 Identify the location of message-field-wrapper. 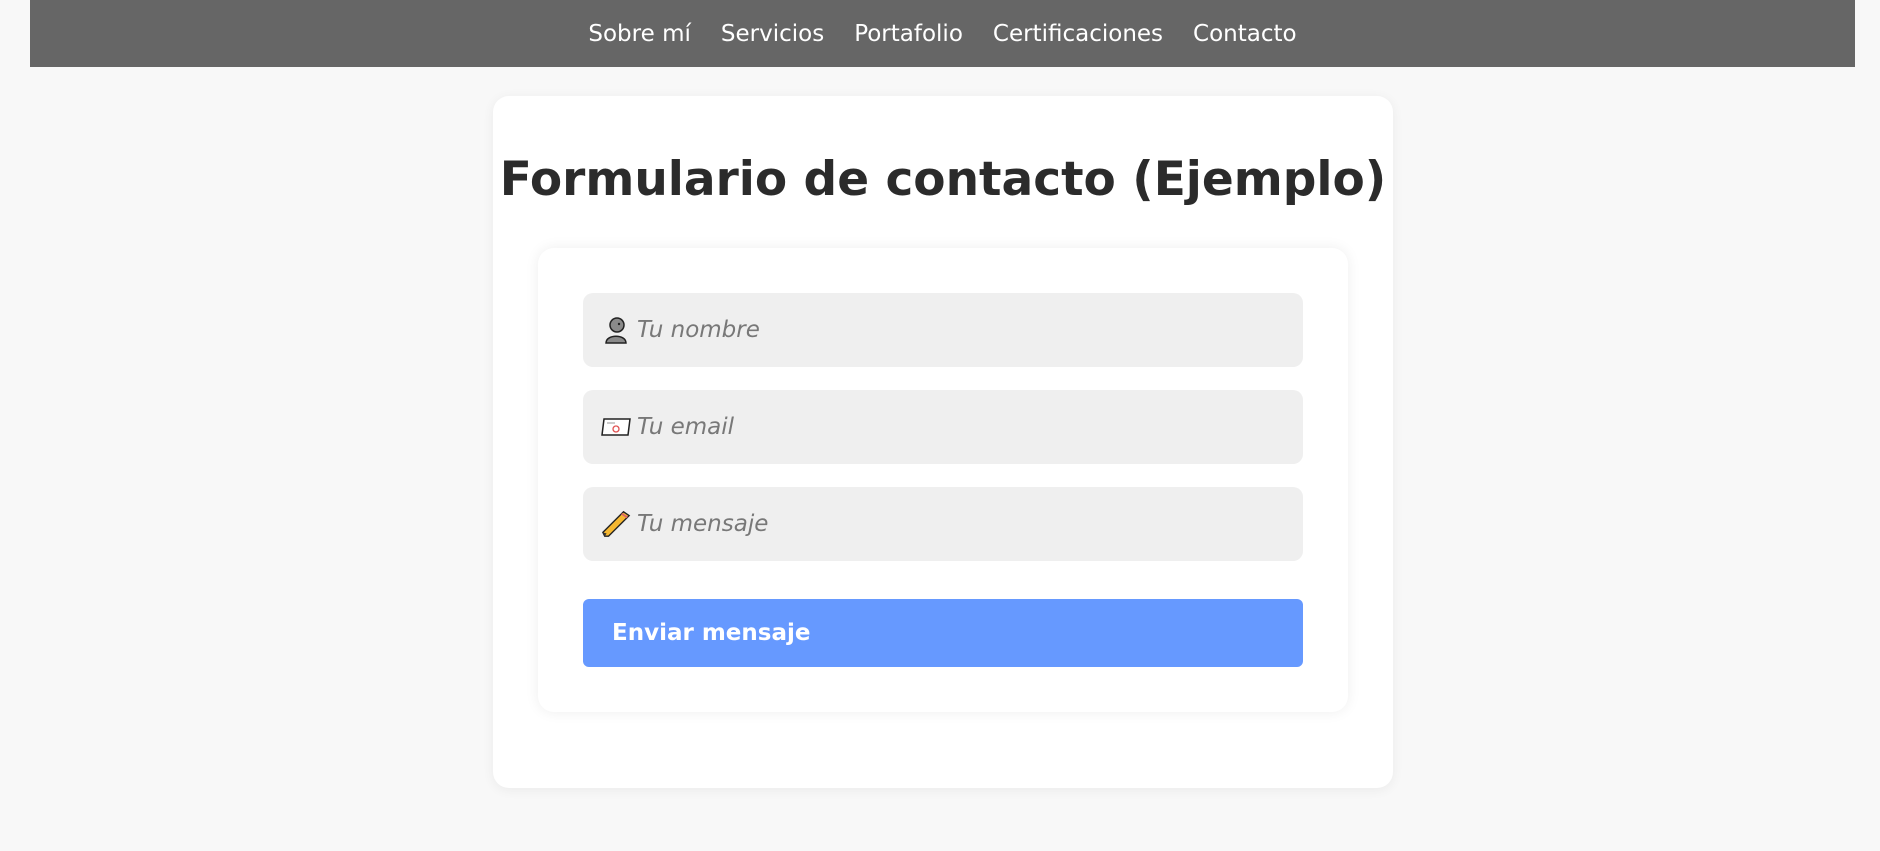
(943, 524).